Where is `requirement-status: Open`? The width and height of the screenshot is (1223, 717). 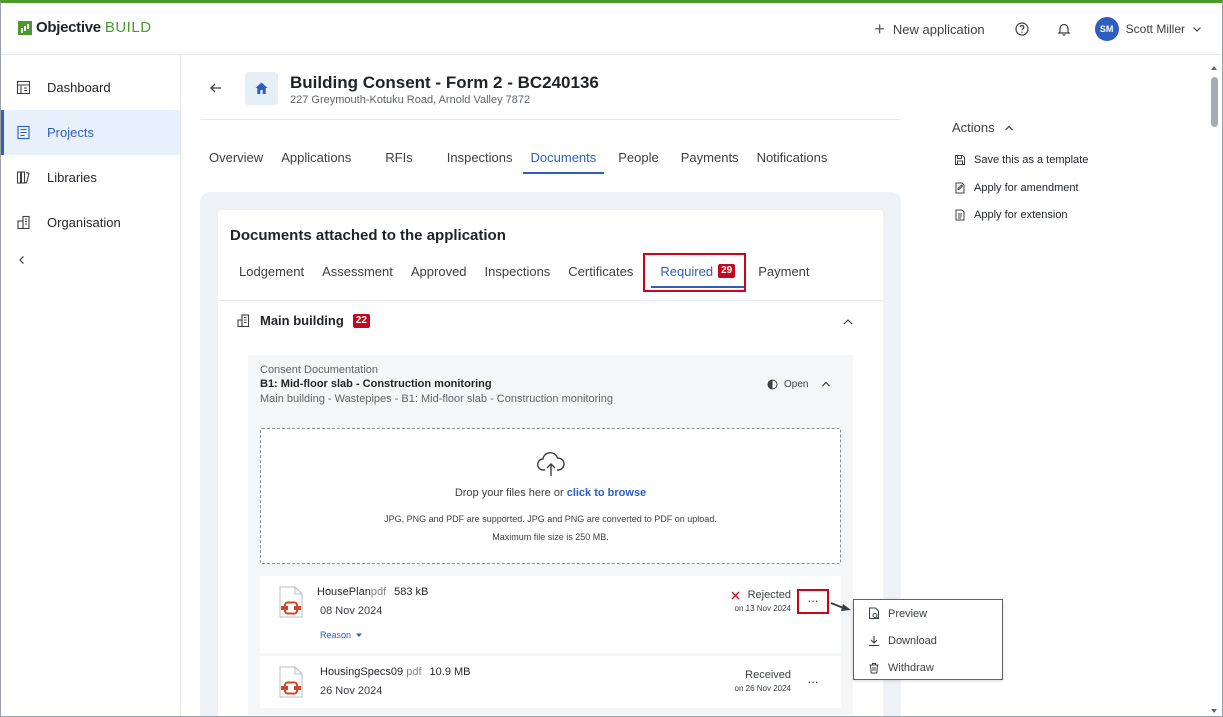
requirement-status: Open is located at coordinates (799, 384).